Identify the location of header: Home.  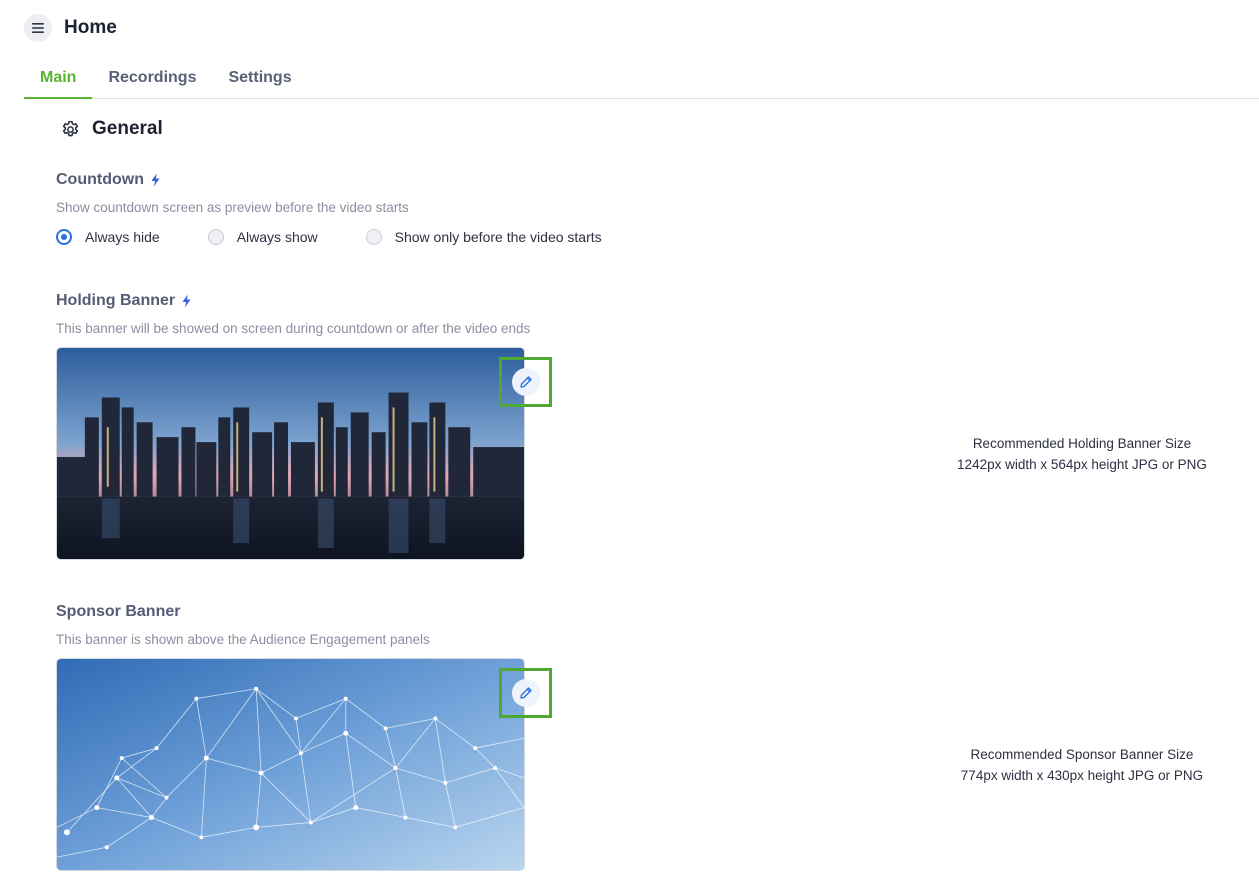
(70, 28).